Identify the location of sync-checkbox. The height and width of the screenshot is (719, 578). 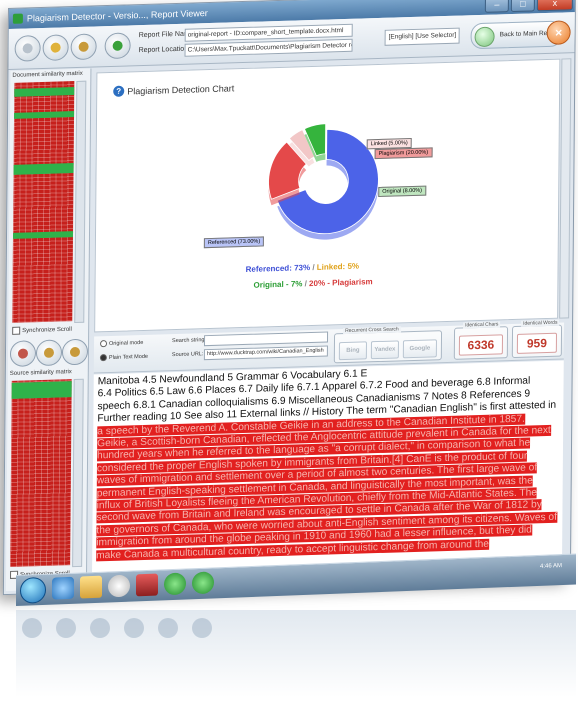
(16, 330).